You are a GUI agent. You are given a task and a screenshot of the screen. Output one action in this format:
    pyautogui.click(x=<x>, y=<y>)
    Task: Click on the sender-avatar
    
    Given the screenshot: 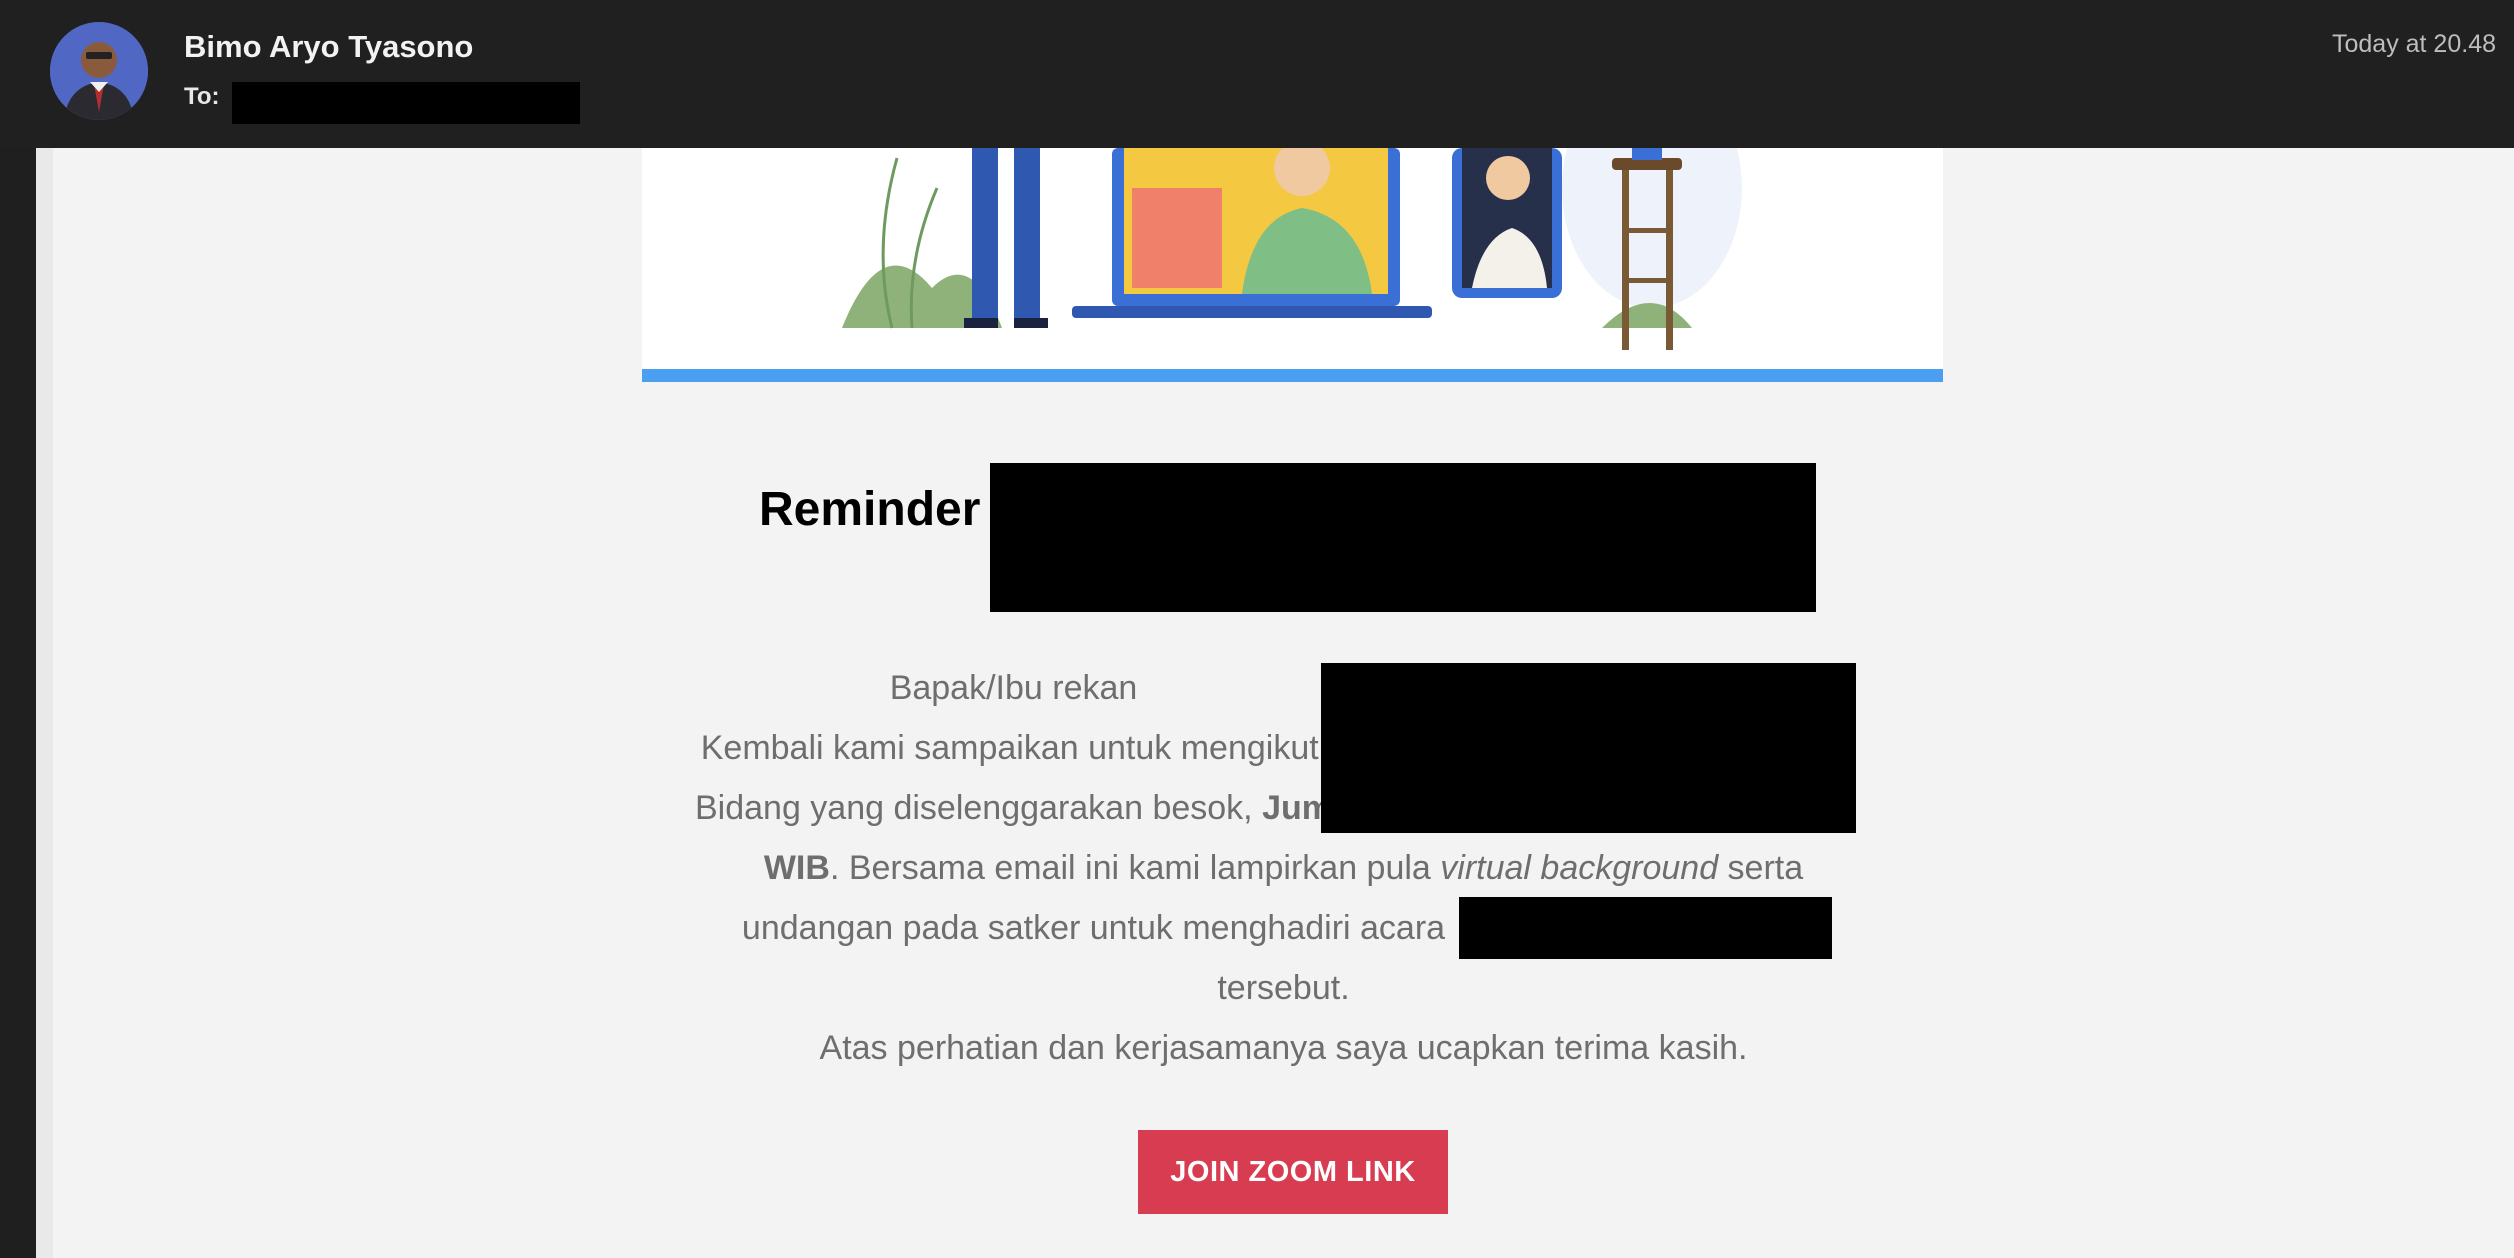 What is the action you would take?
    pyautogui.click(x=99, y=71)
    